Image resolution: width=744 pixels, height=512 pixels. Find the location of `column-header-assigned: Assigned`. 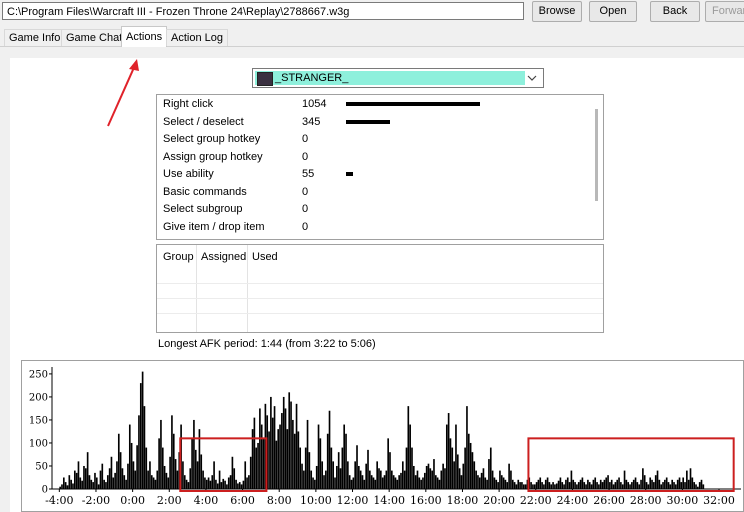

column-header-assigned: Assigned is located at coordinates (223, 257).